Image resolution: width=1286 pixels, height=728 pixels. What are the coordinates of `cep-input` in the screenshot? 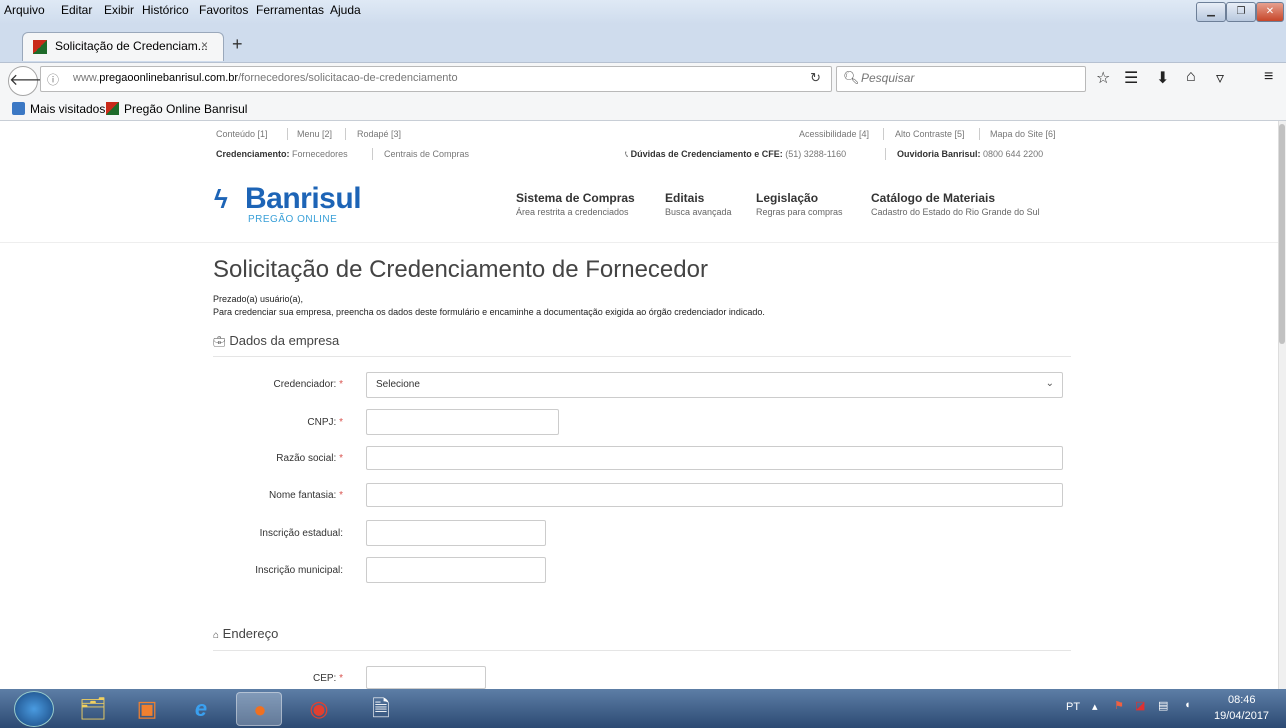 It's located at (426, 677).